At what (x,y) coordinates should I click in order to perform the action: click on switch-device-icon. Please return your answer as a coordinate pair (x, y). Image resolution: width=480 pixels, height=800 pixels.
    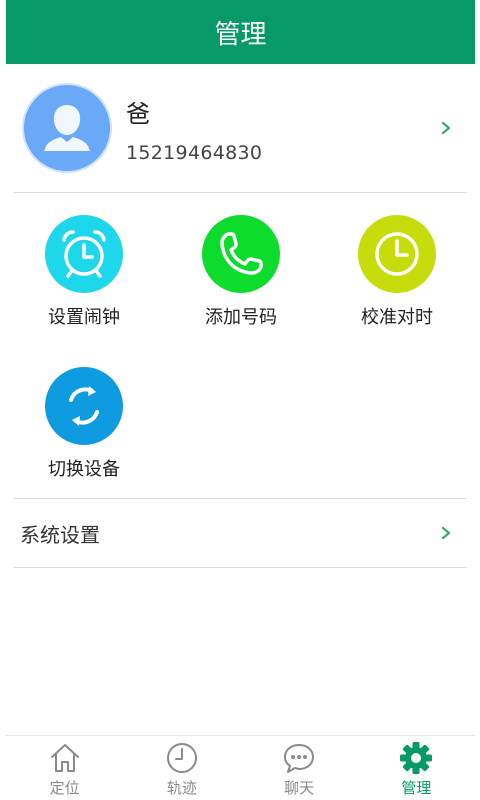
    Looking at the image, I should click on (84, 406).